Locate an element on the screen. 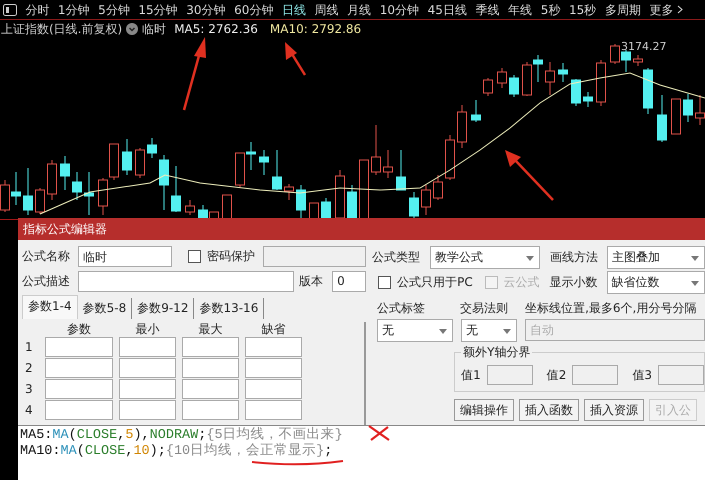 This screenshot has height=480, width=705. period-tab: 45日线 is located at coordinates (447, 9).